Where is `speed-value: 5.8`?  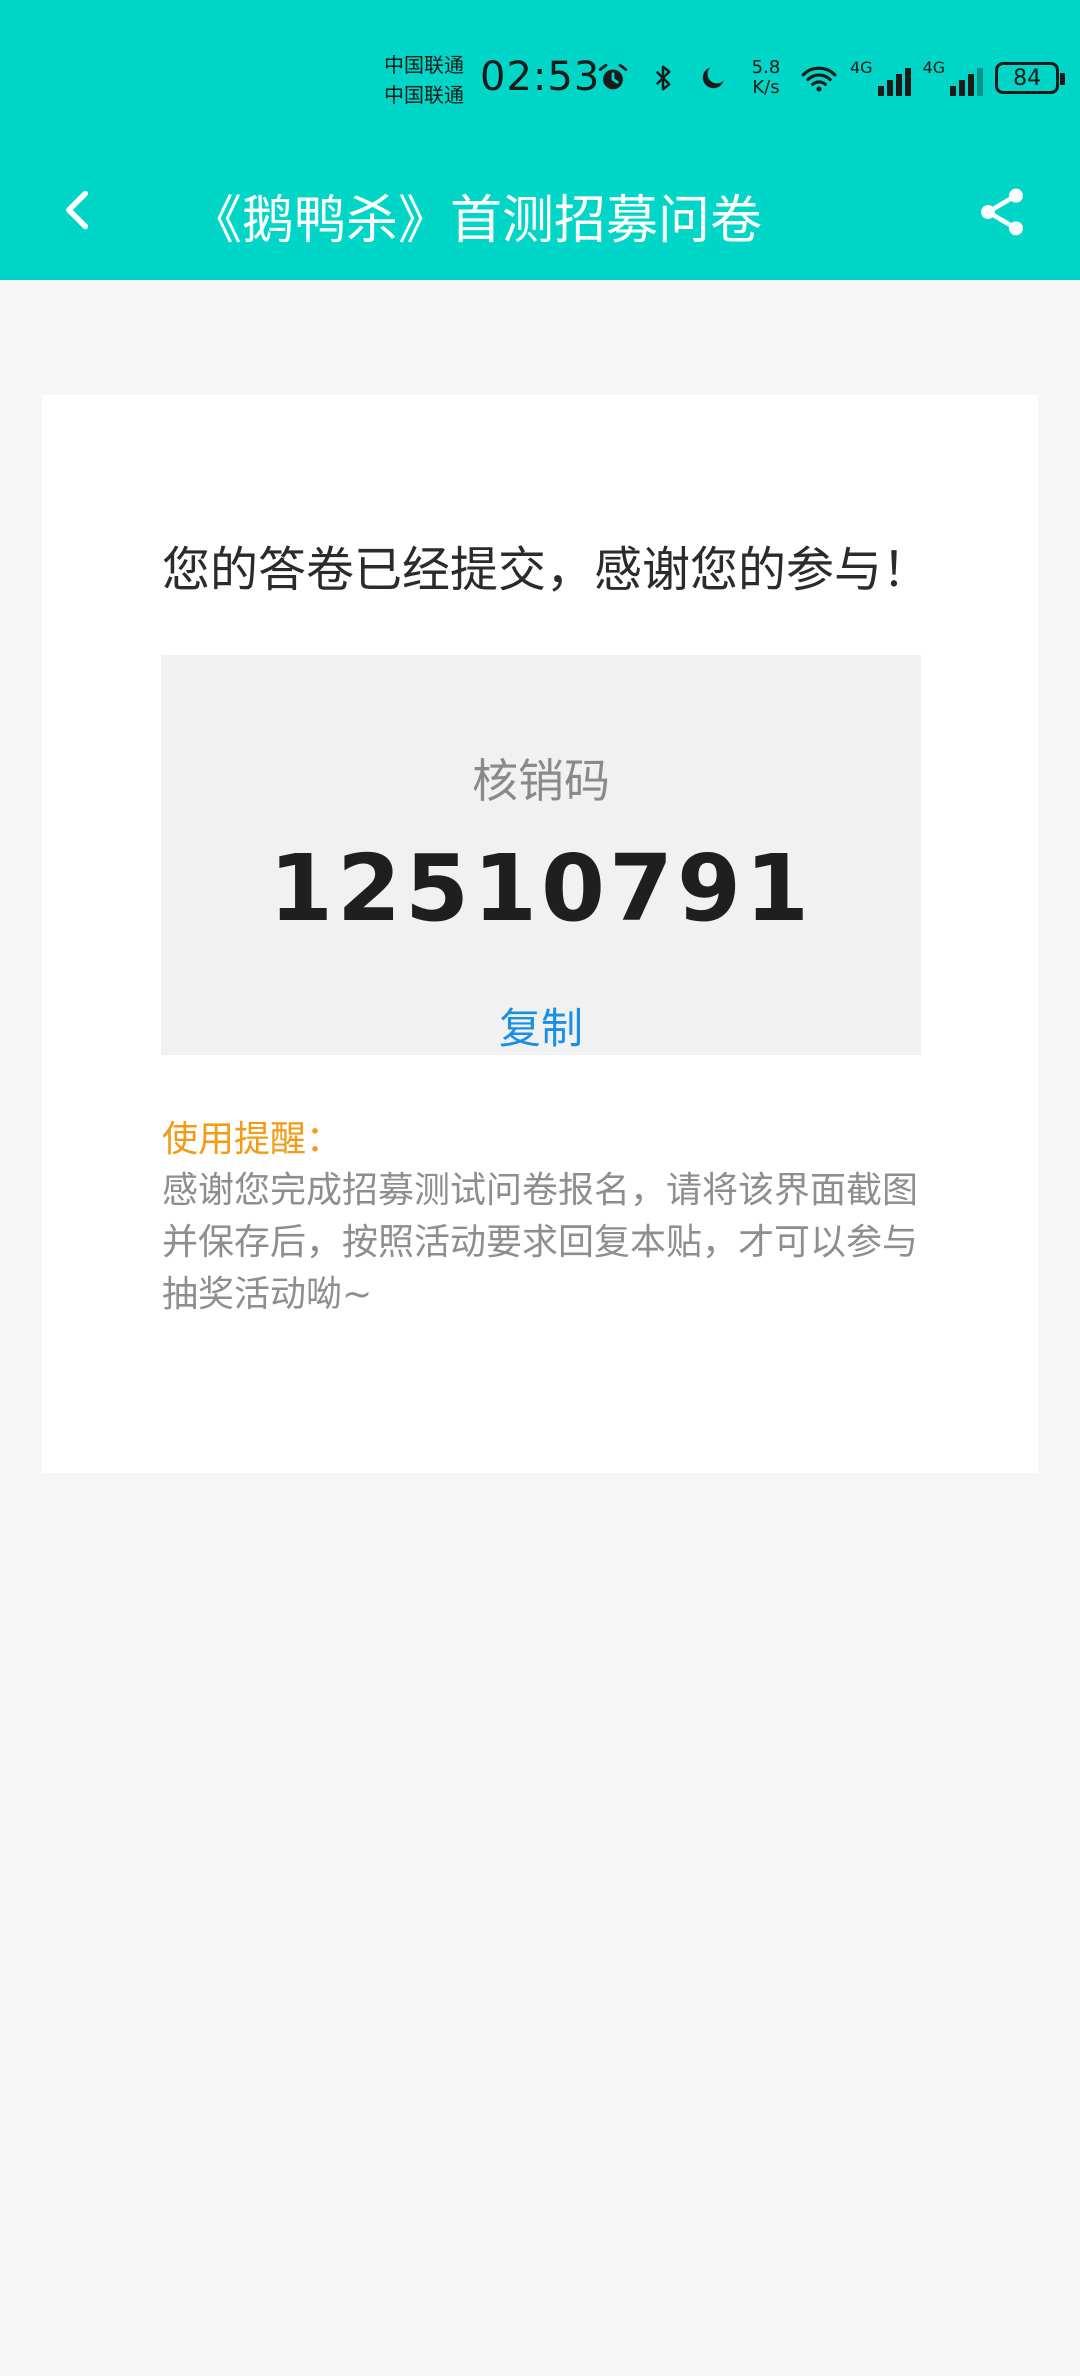 speed-value: 5.8 is located at coordinates (766, 67).